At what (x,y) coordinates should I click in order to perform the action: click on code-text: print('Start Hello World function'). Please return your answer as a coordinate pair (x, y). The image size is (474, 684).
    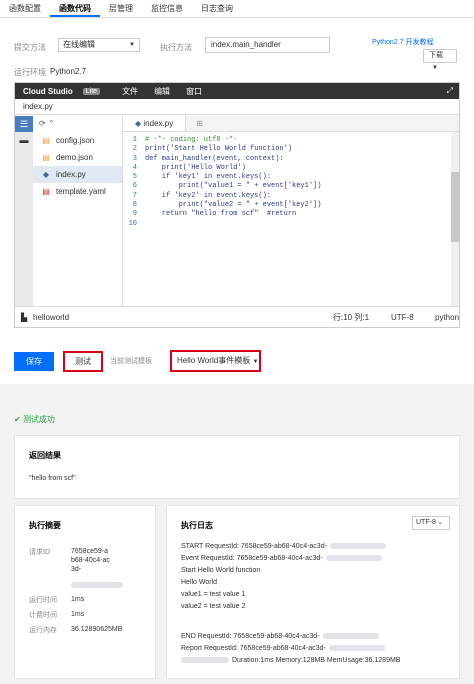
    Looking at the image, I should click on (219, 149).